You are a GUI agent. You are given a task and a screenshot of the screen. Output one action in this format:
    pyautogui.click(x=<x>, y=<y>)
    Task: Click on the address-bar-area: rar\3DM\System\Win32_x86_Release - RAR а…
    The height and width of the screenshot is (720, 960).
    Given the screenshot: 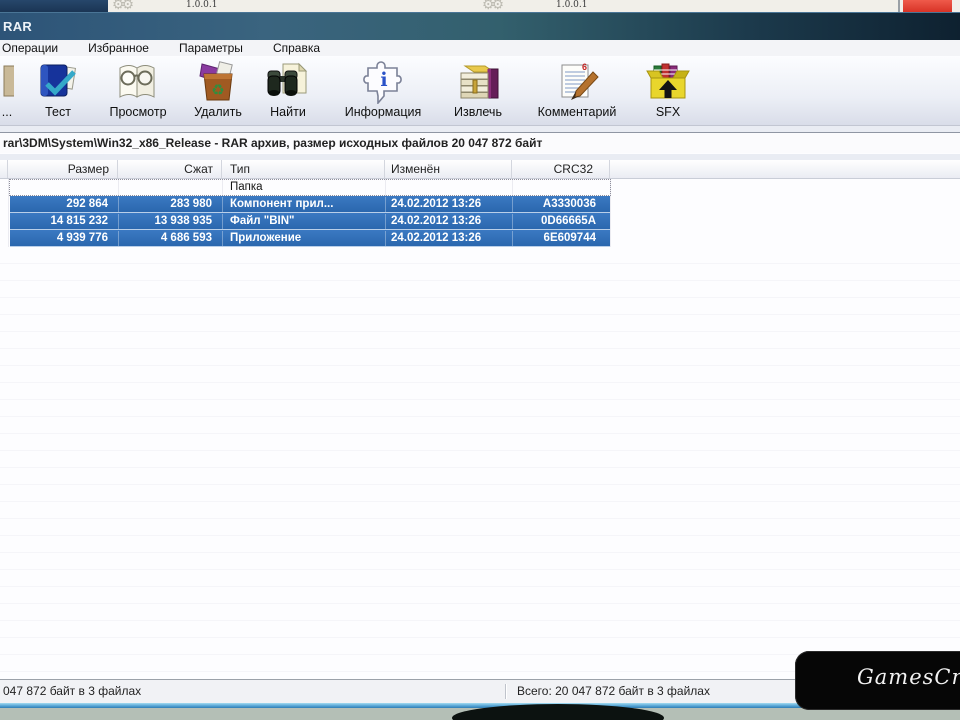 What is the action you would take?
    pyautogui.click(x=480, y=143)
    